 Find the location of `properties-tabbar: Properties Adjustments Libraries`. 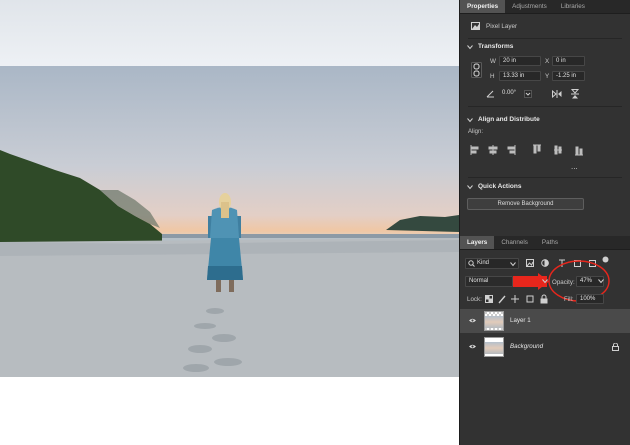

properties-tabbar: Properties Adjustments Libraries is located at coordinates (545, 7).